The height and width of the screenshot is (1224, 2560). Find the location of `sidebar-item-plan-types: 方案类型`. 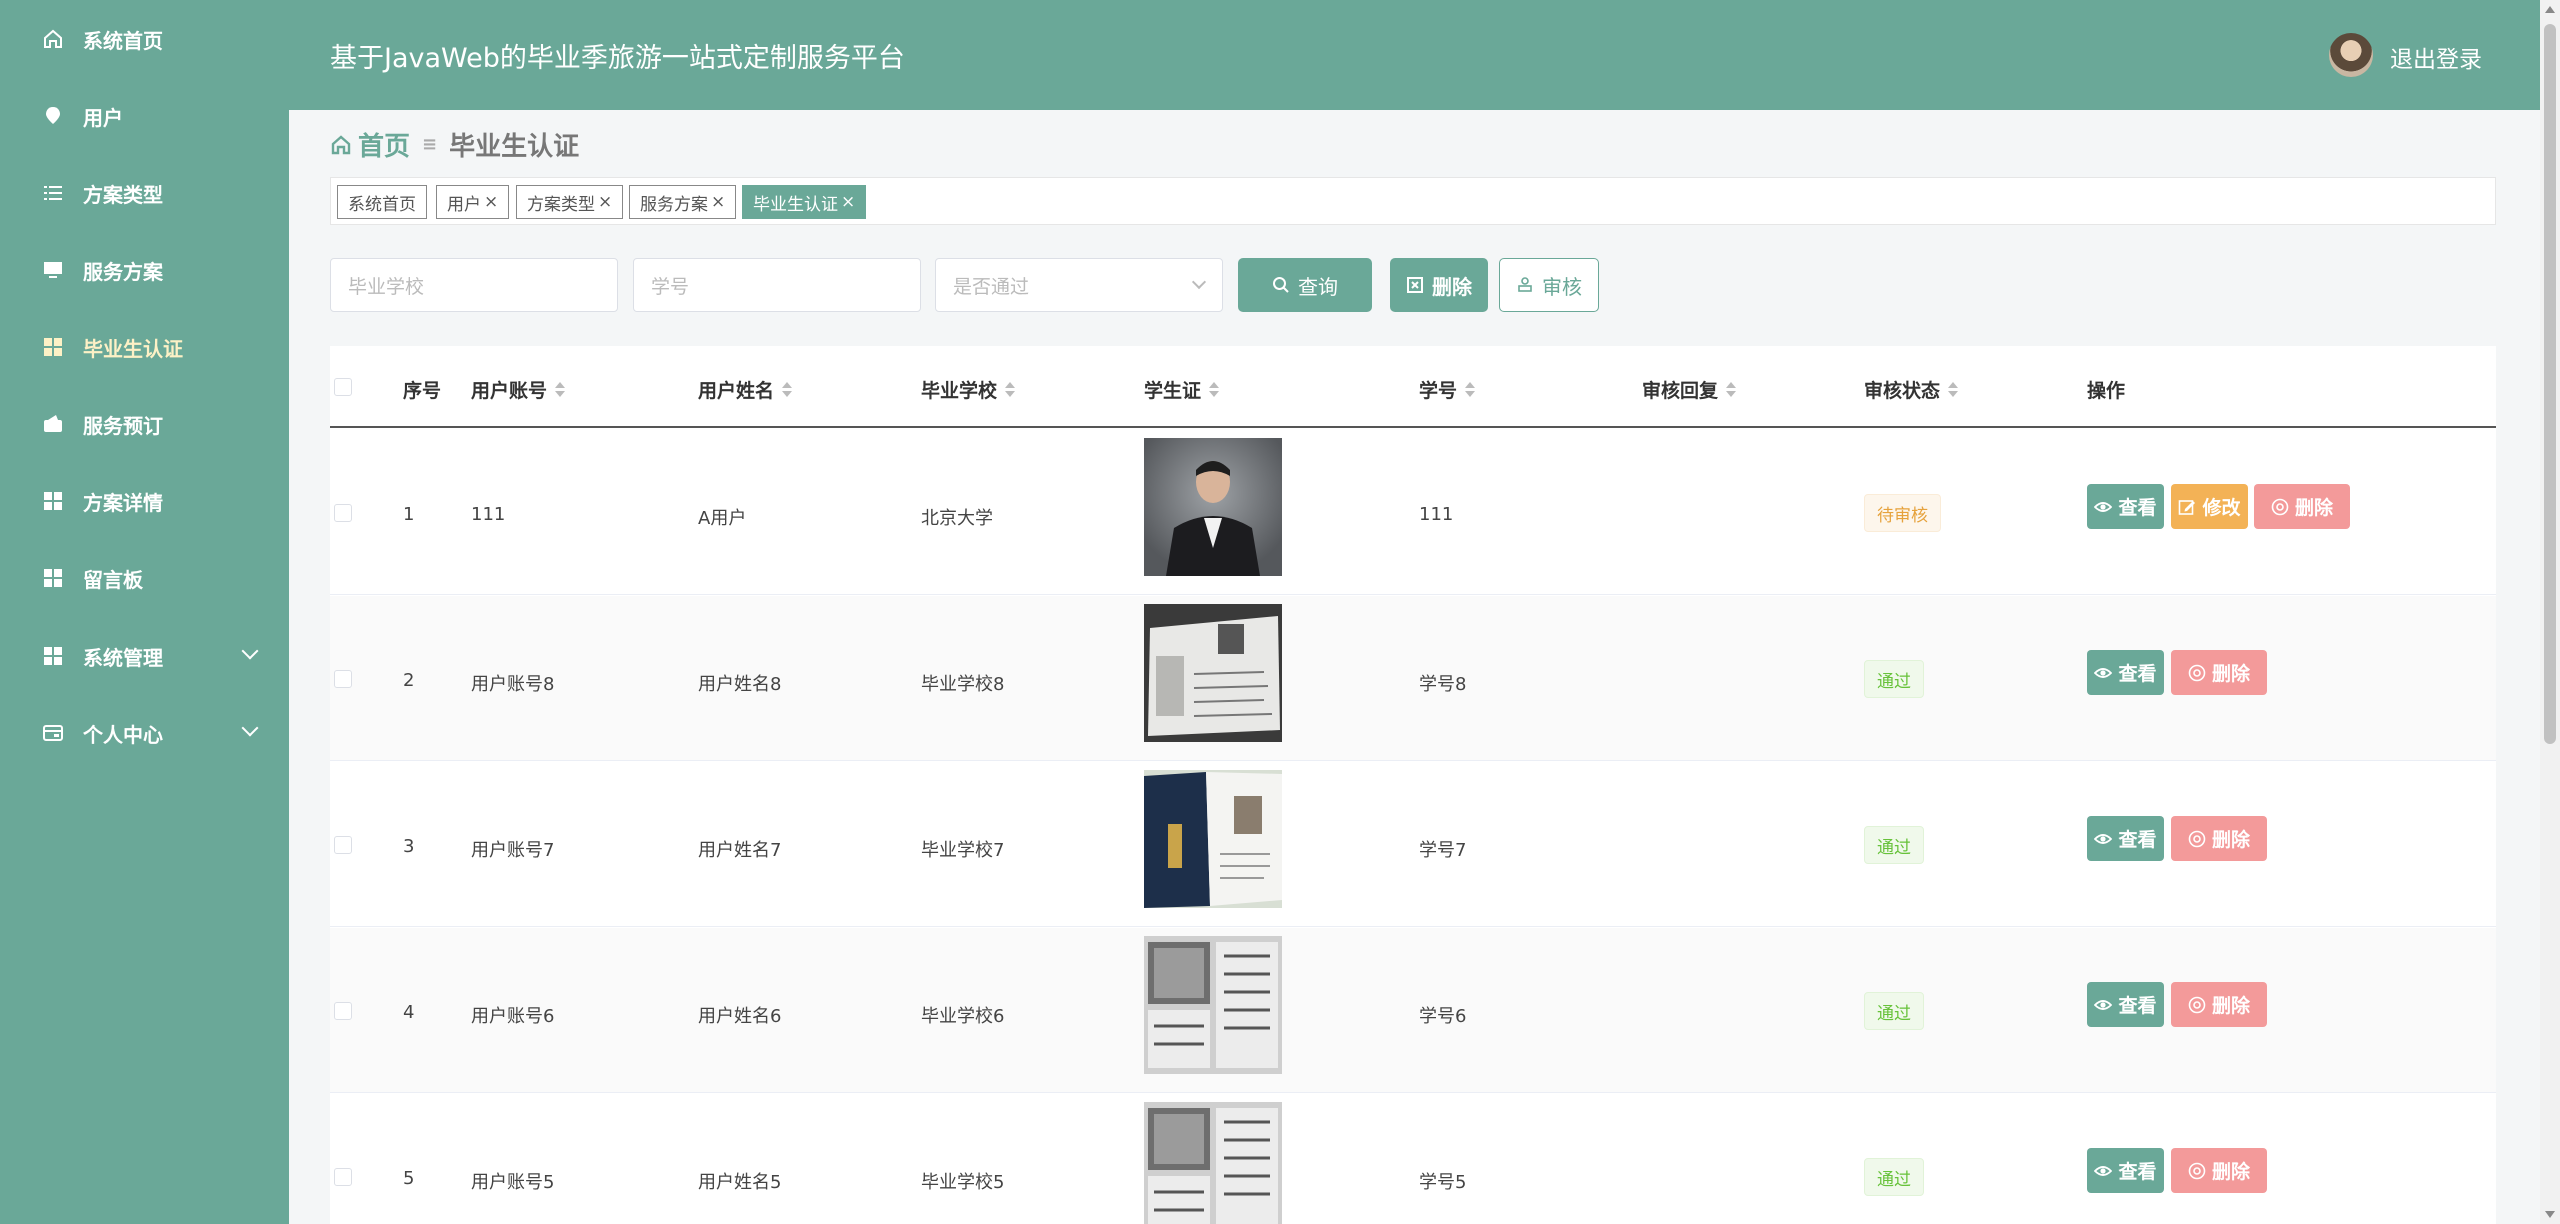

sidebar-item-plan-types: 方案类型 is located at coordinates (144, 193).